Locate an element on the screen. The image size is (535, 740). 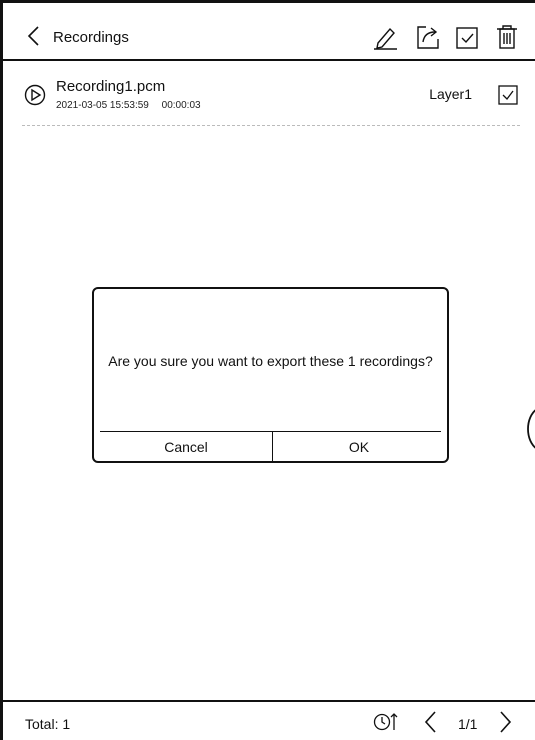
back-chevron-icon is located at coordinates (34, 36).